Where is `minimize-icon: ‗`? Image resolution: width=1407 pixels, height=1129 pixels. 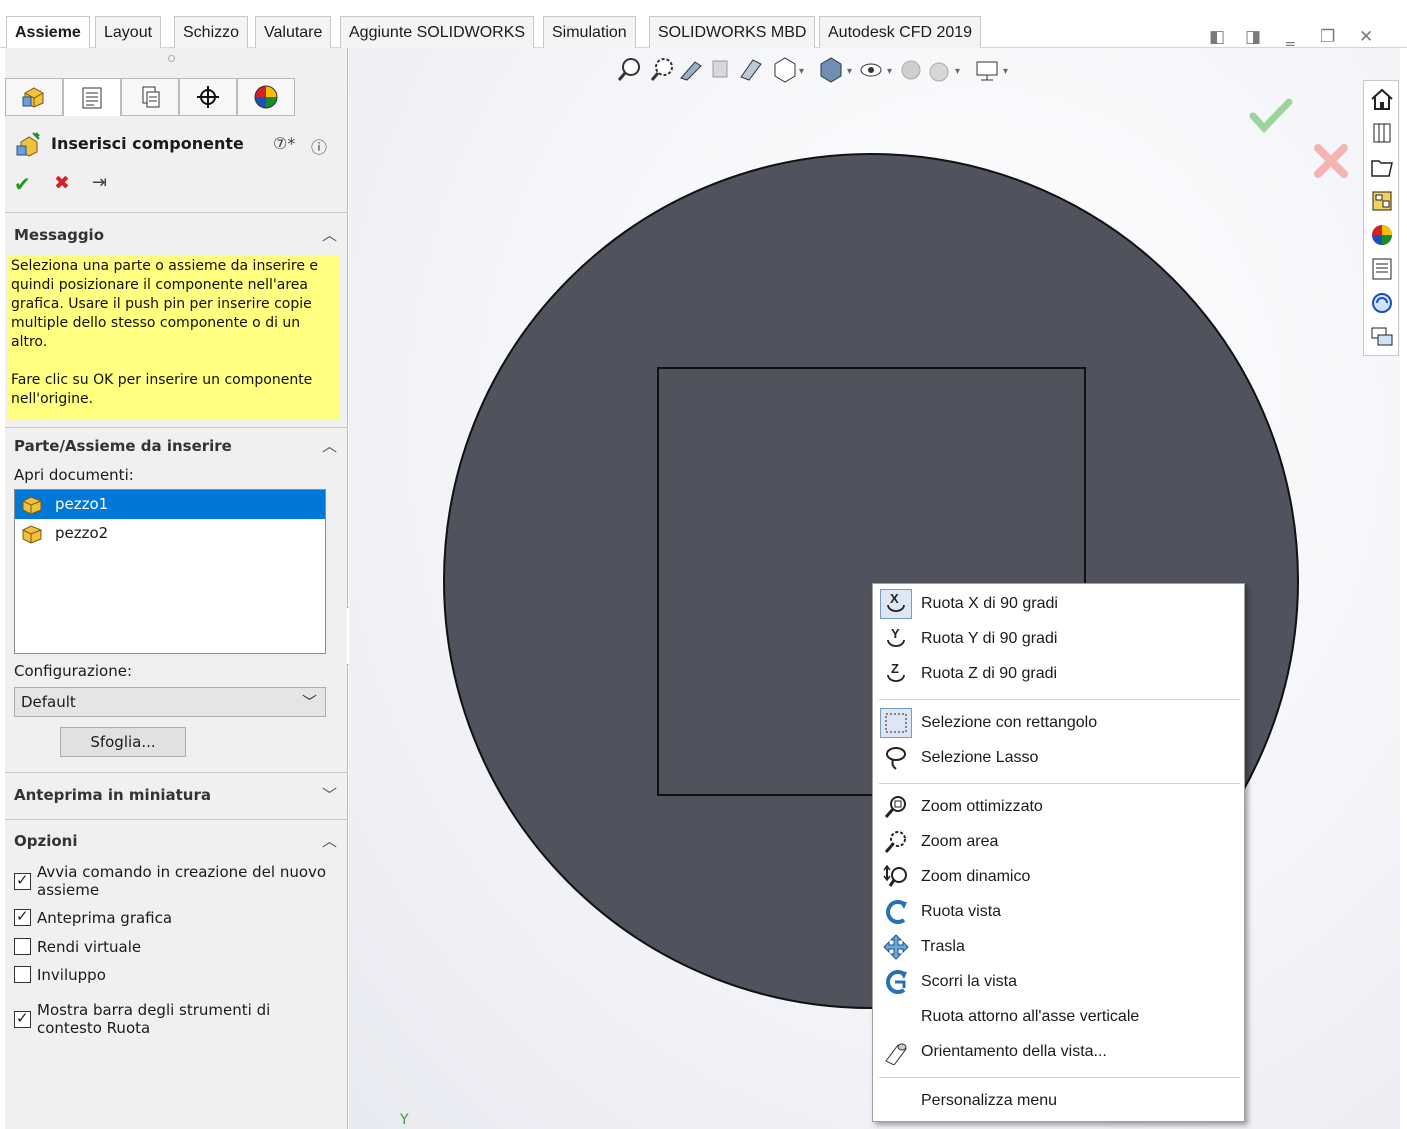
minimize-icon: ‗ is located at coordinates (1290, 37).